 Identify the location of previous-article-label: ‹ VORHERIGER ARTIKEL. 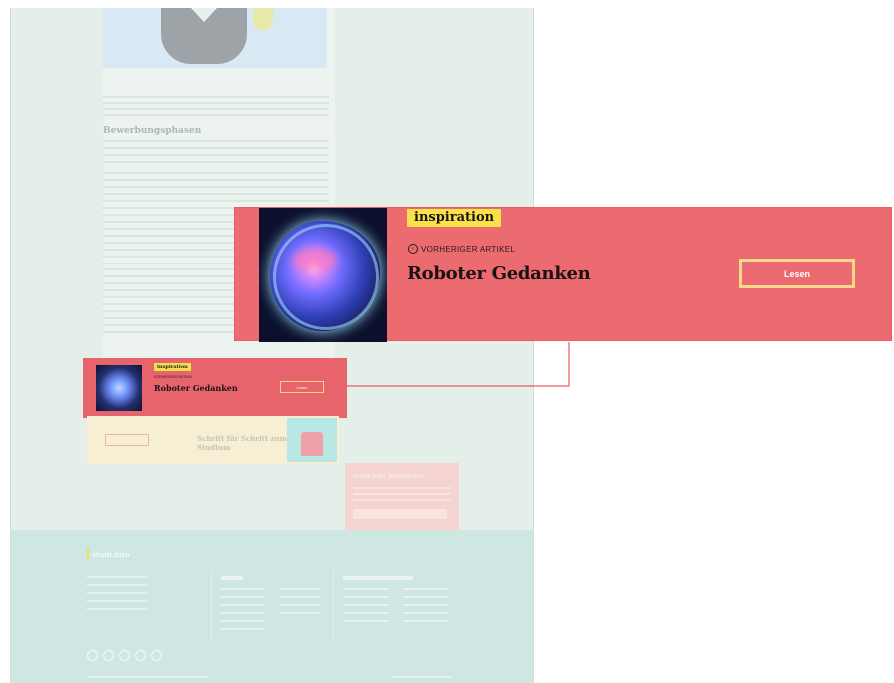
(461, 249).